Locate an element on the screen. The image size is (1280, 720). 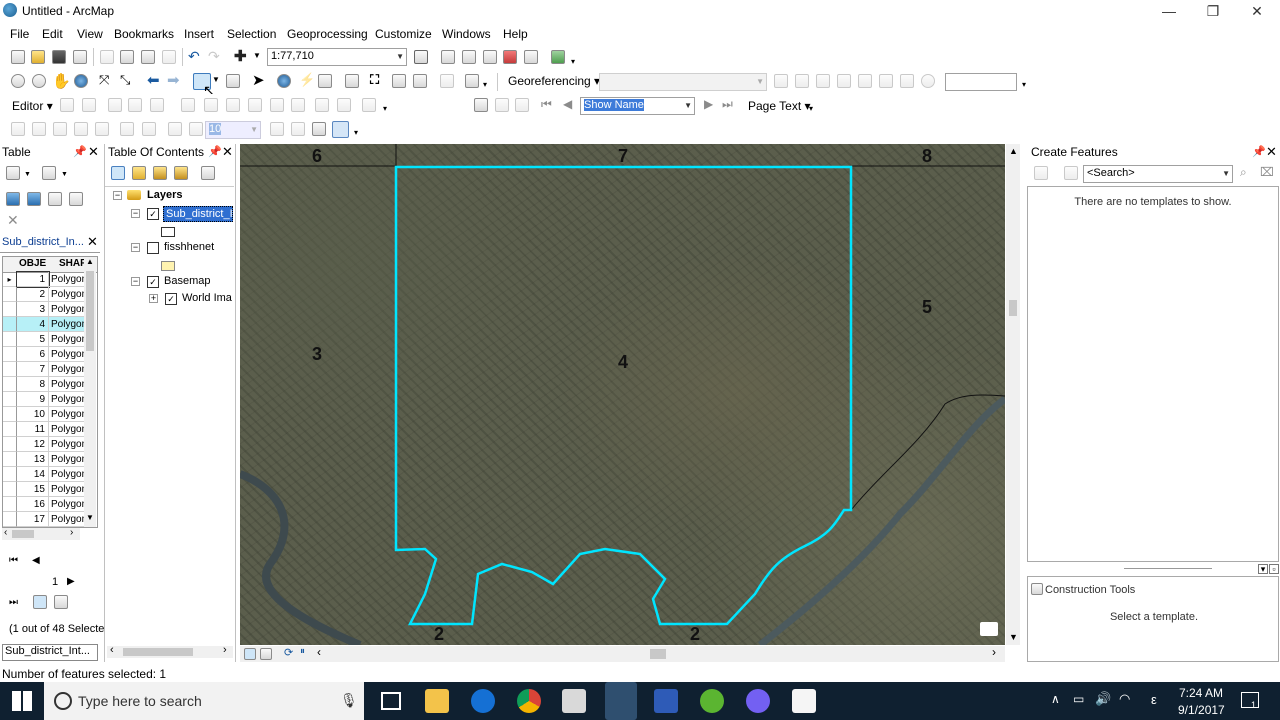
map-vertical-scrollbar: ▲ ▼ is located at coordinates (1013, 394).